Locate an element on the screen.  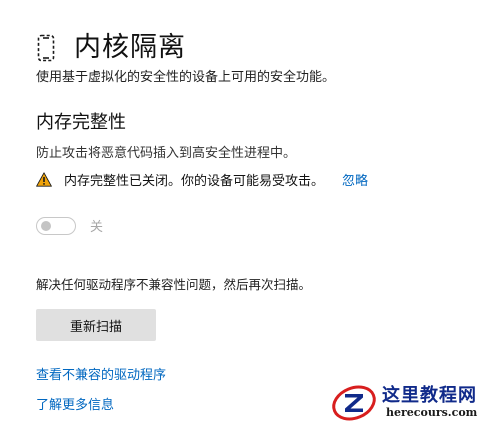
learn-more-link: 了解更多信息 is located at coordinates (75, 403).